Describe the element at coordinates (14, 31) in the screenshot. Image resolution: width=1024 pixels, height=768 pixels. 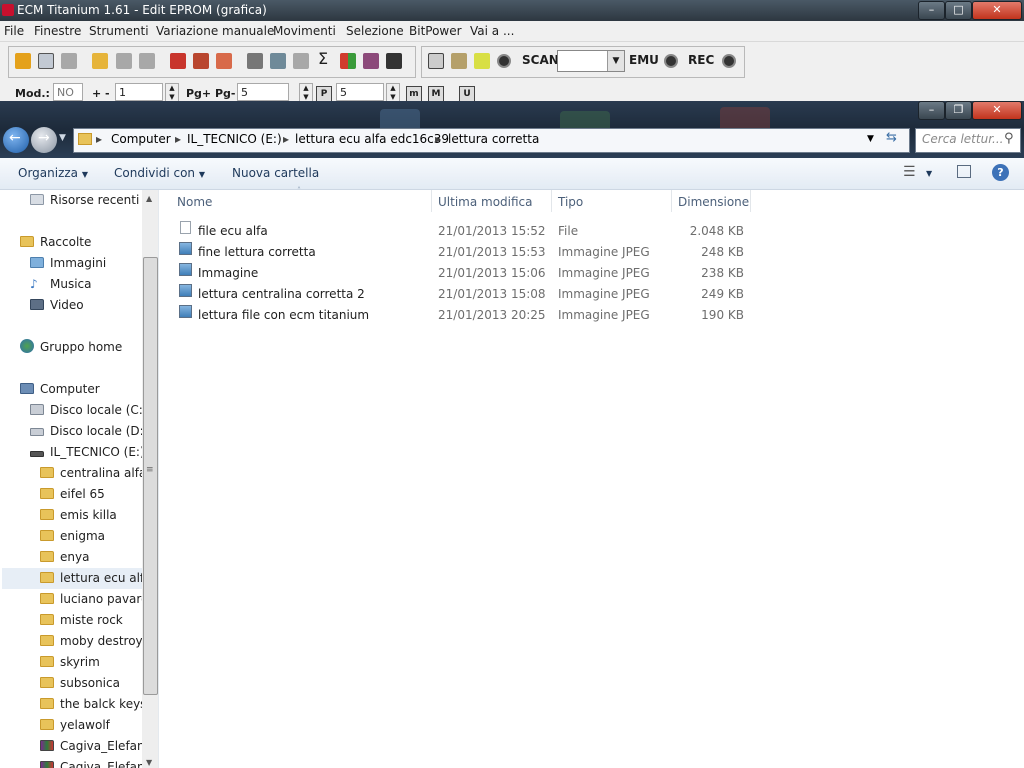
I see `menu-file: File` at that location.